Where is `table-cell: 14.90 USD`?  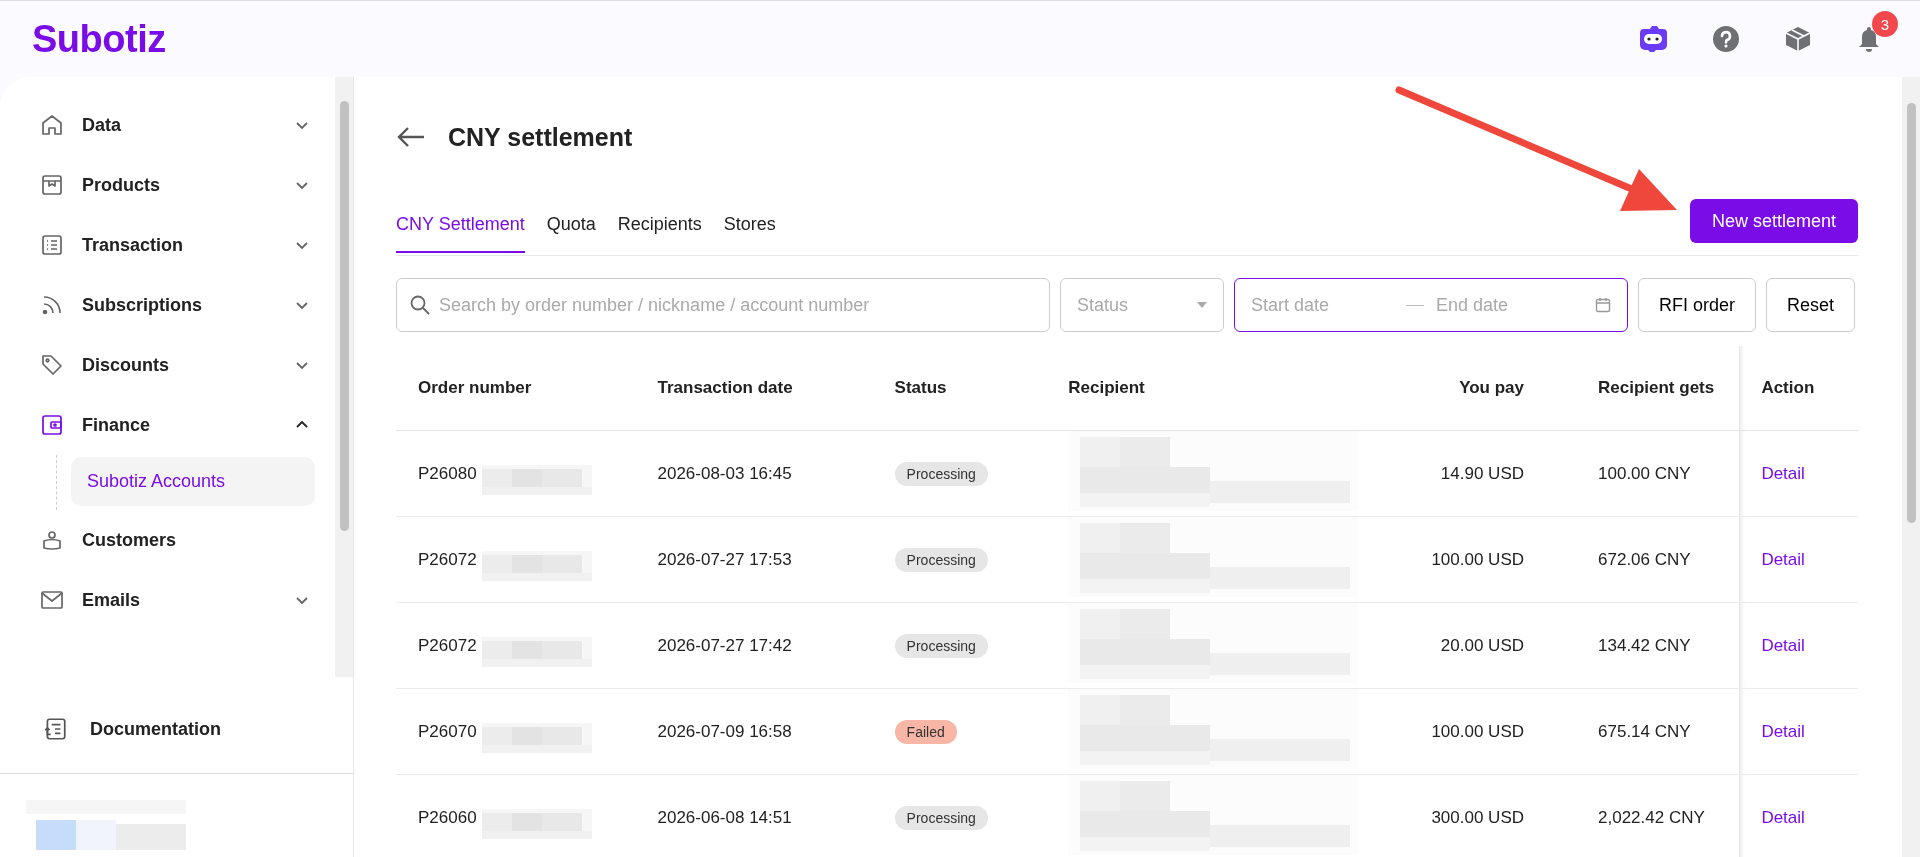 table-cell: 14.90 USD is located at coordinates (1454, 473).